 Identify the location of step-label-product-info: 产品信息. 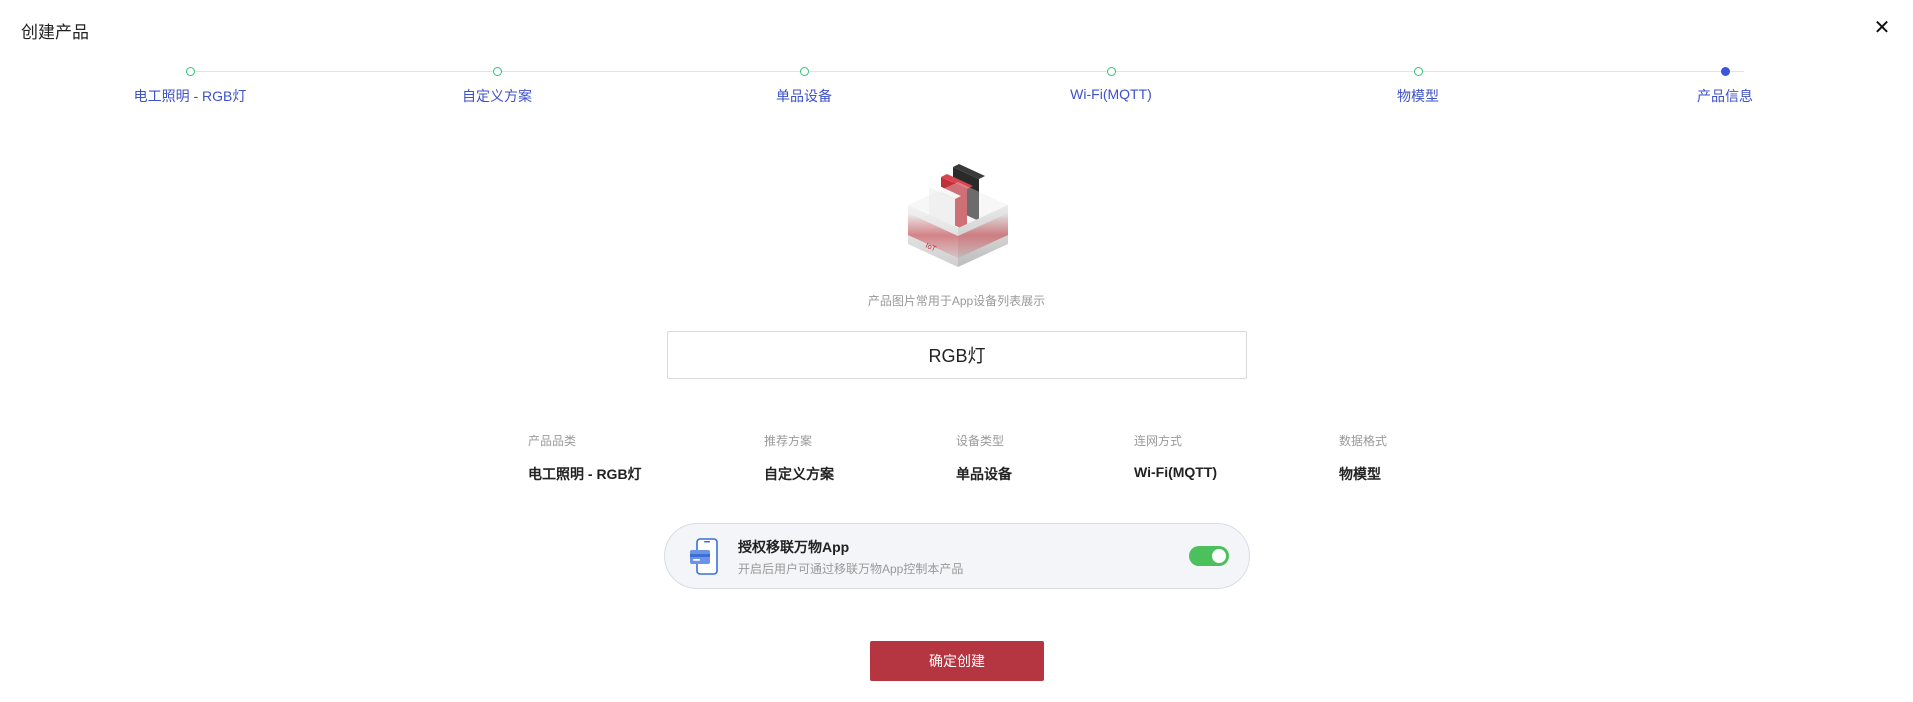
(1725, 96).